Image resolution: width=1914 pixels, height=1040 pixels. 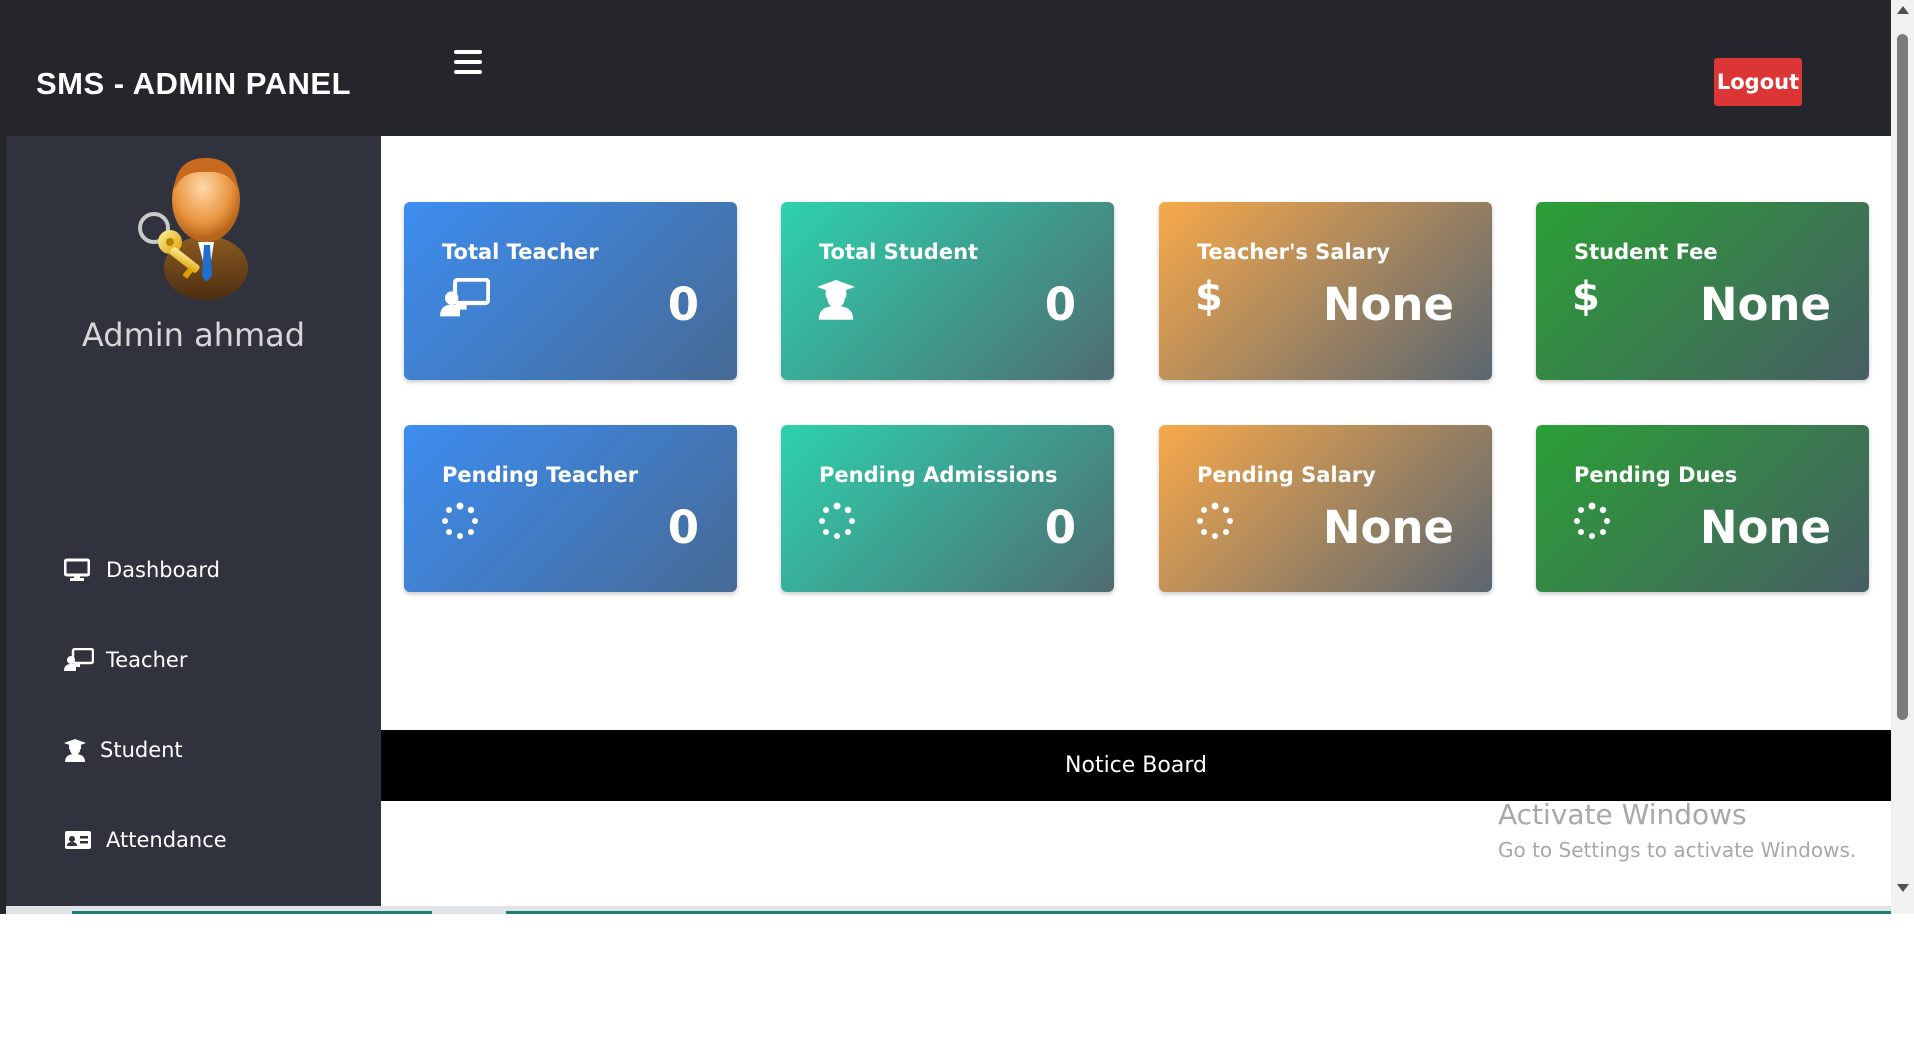 I want to click on card-title: Pending Teacher, so click(x=540, y=475).